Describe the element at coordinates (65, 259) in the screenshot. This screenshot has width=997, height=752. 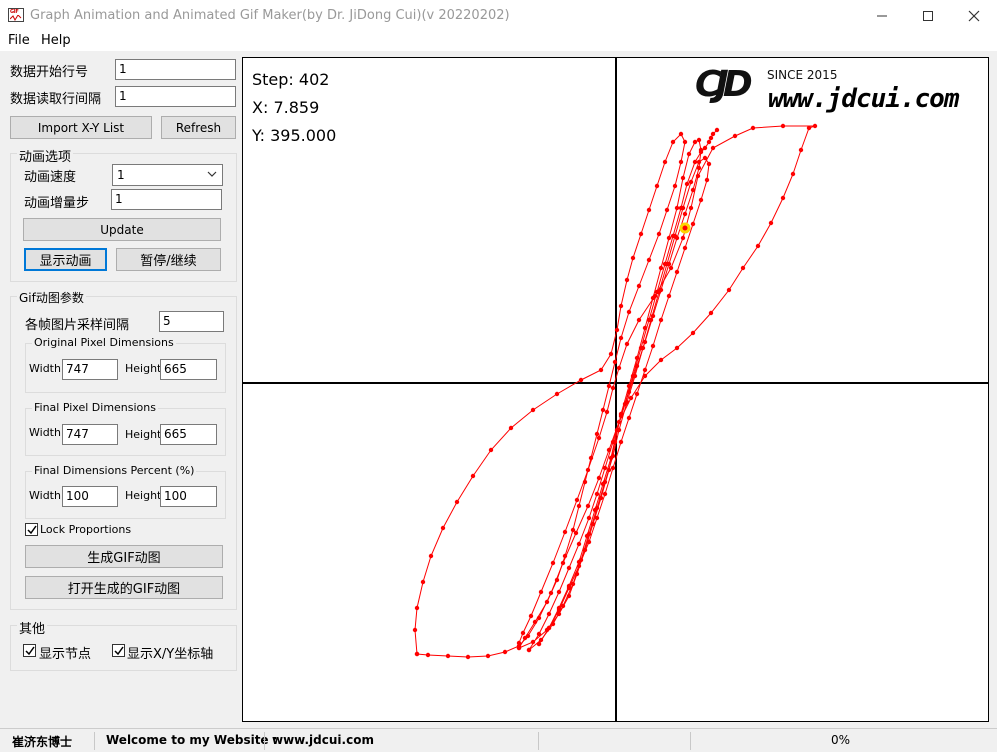
I see `show-animation-button: 显示动画` at that location.